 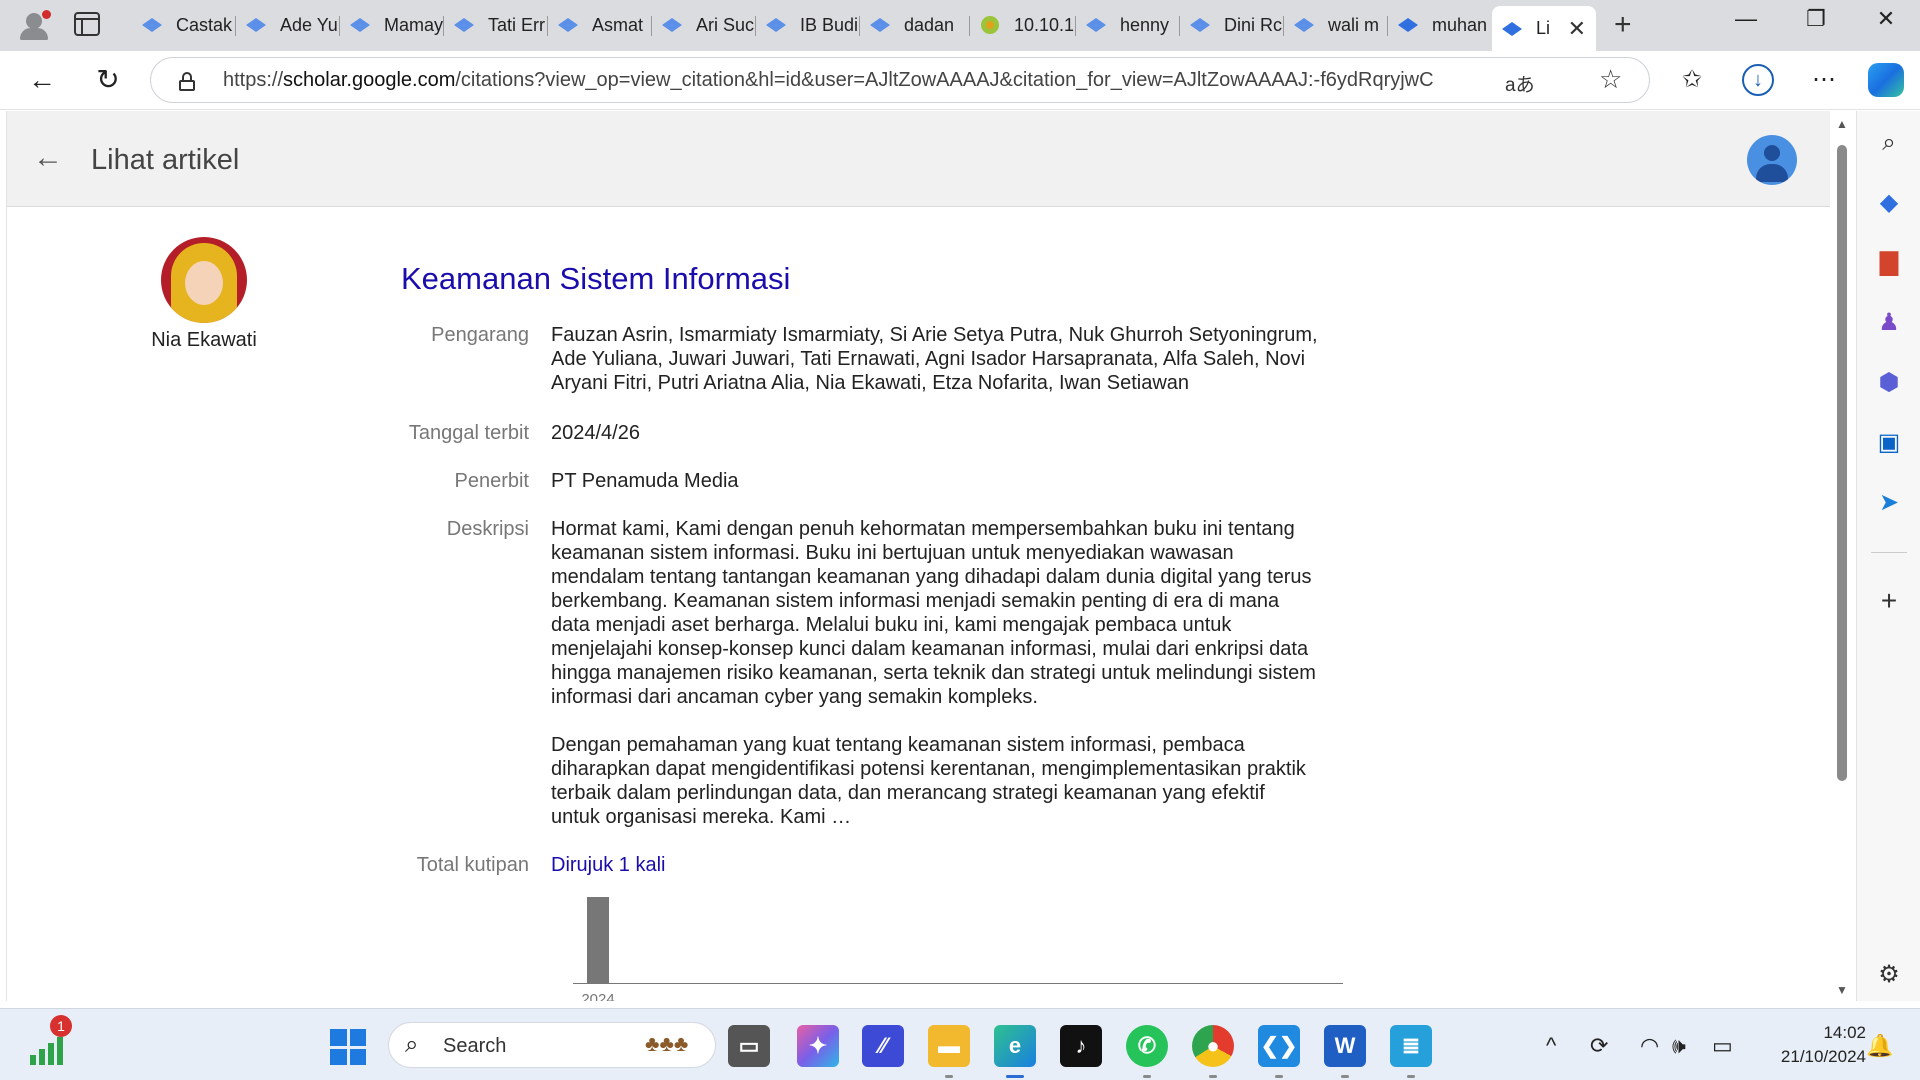 What do you see at coordinates (204, 280) in the screenshot?
I see `author-photo` at bounding box center [204, 280].